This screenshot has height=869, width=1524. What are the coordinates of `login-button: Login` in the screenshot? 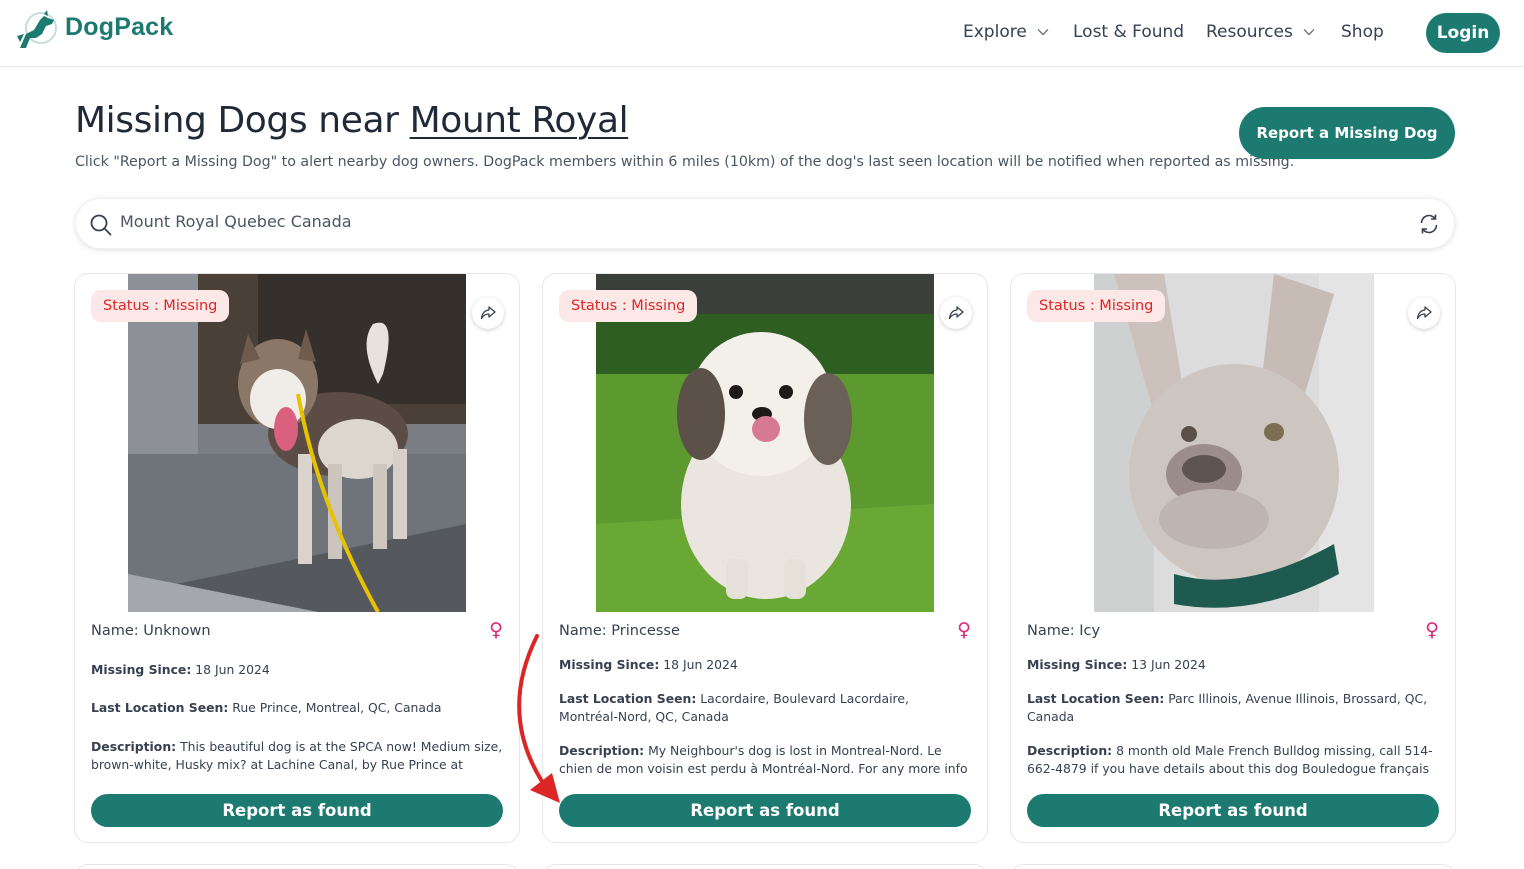 It's located at (1463, 33).